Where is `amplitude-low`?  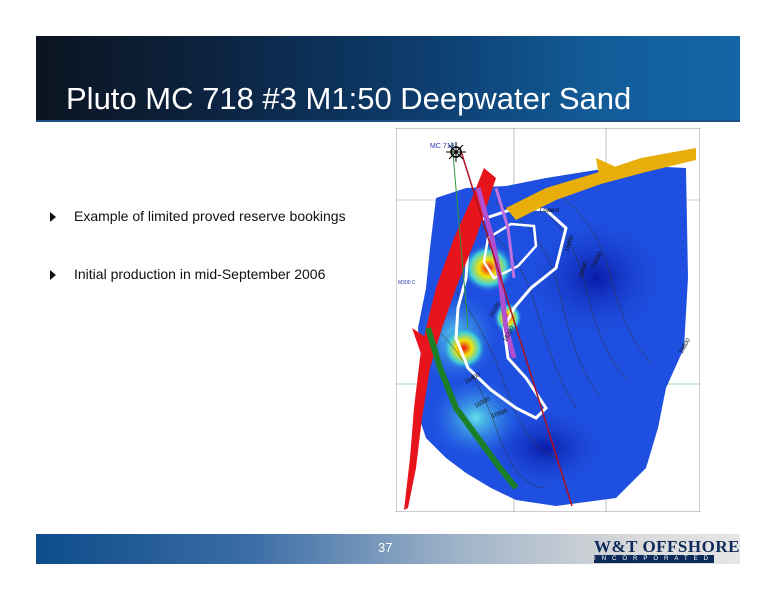
amplitude-low is located at coordinates (596, 278).